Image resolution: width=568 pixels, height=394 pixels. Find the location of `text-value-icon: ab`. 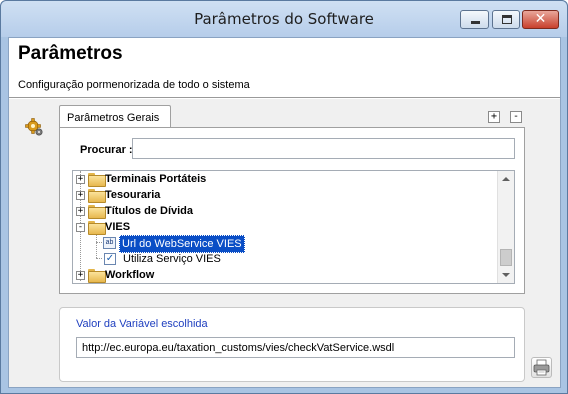

text-value-icon: ab is located at coordinates (109, 243).